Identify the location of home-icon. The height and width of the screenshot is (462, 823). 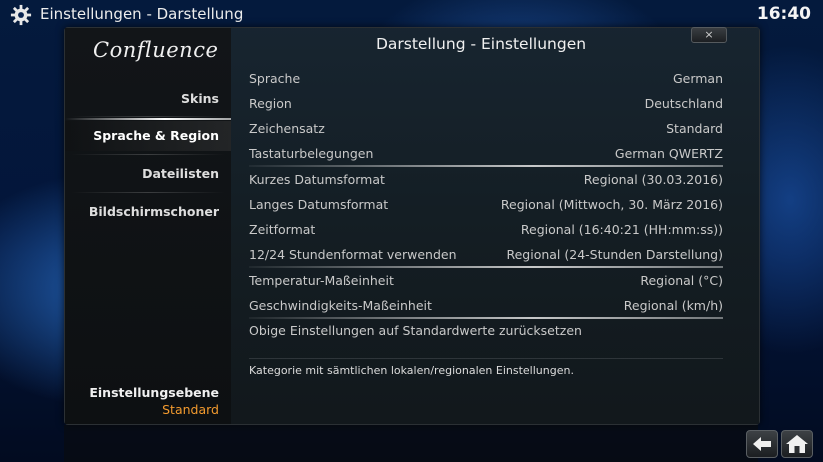
(797, 444).